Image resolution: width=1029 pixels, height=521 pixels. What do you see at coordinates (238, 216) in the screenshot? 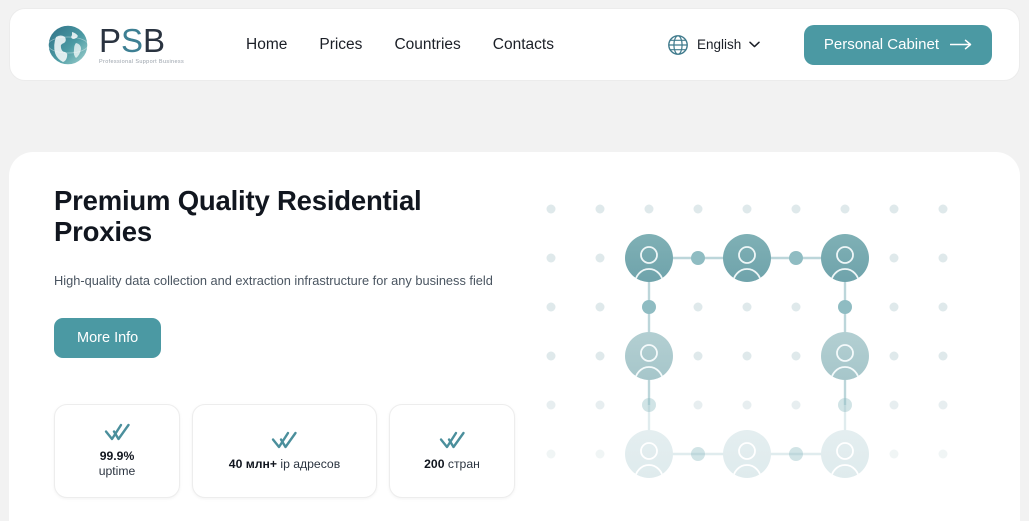
I see `page-title: Premium Quality Residential Proxies` at bounding box center [238, 216].